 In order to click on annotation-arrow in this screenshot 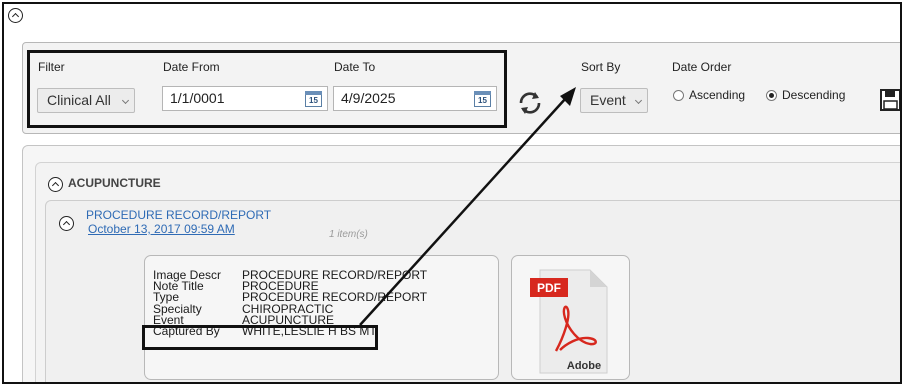, I will do `click(467, 206)`.